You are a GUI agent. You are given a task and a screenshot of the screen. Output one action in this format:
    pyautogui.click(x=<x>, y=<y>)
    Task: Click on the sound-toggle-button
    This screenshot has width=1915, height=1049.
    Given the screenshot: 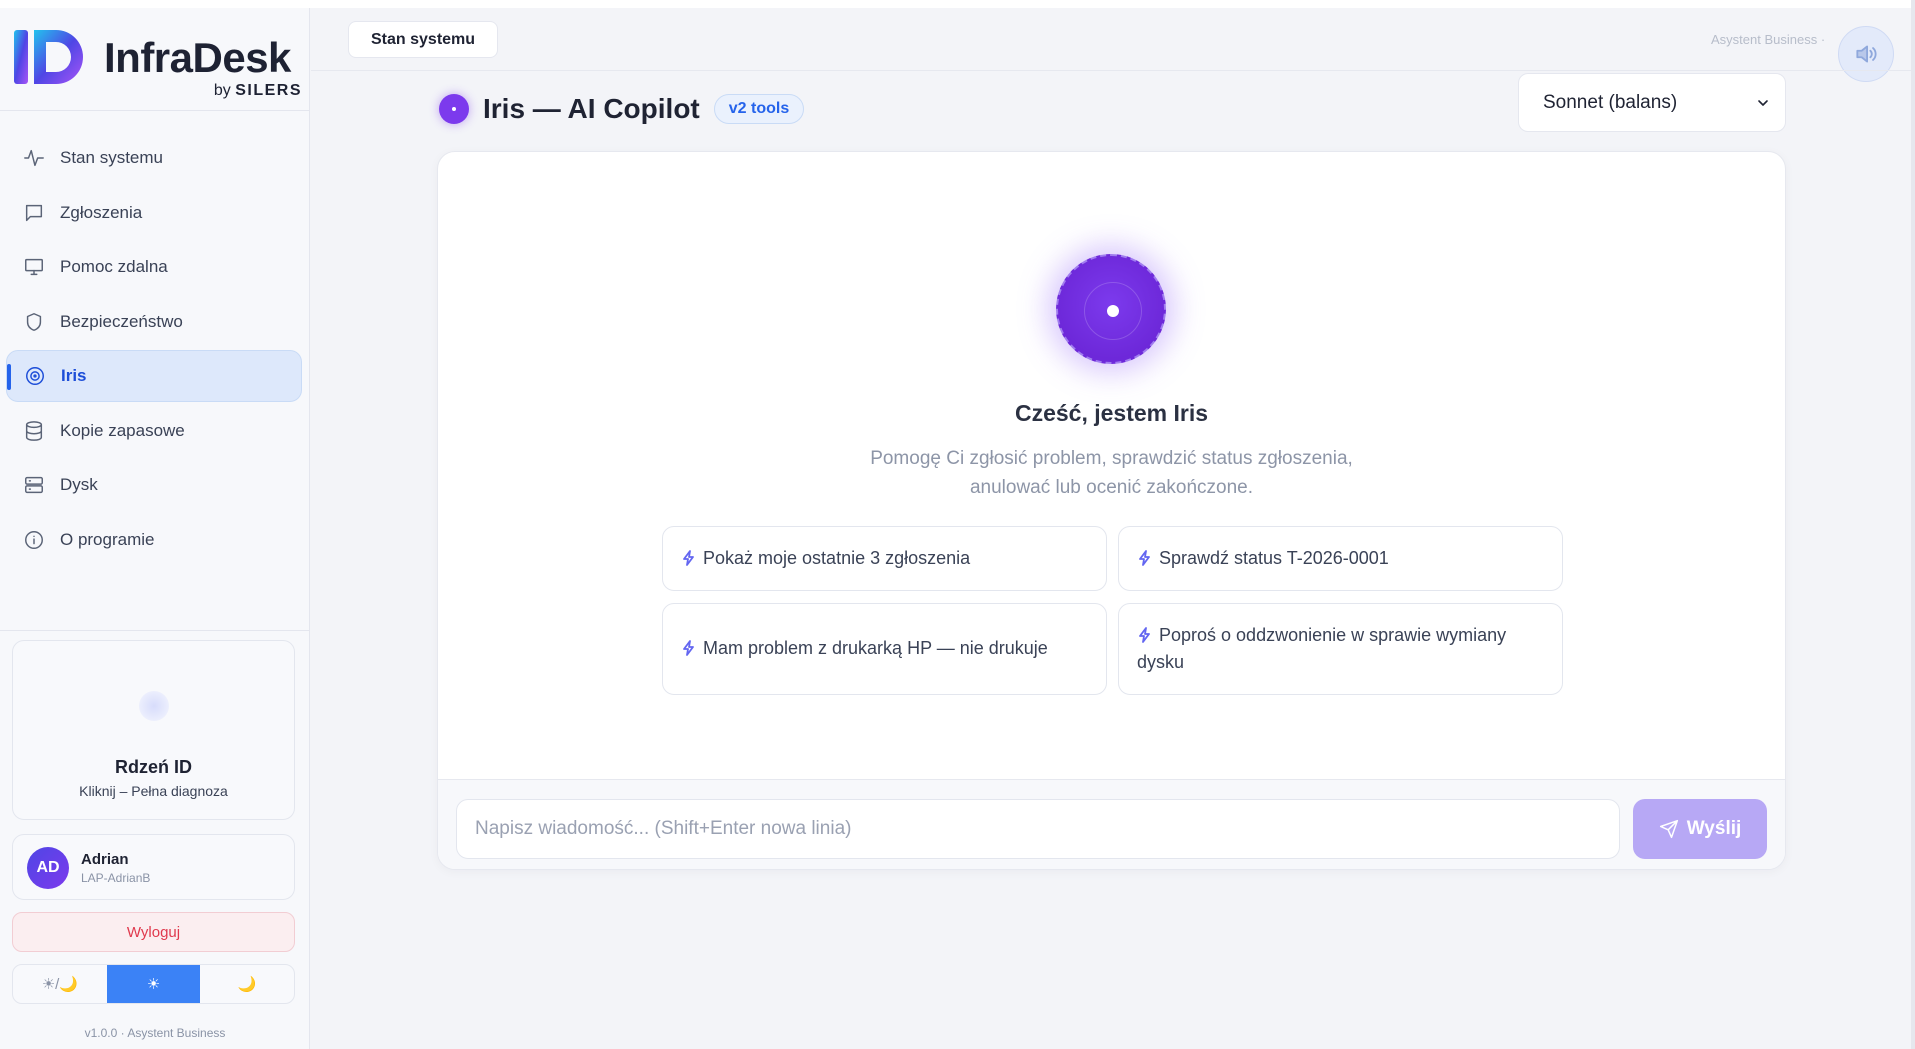 What is the action you would take?
    pyautogui.click(x=1866, y=54)
    